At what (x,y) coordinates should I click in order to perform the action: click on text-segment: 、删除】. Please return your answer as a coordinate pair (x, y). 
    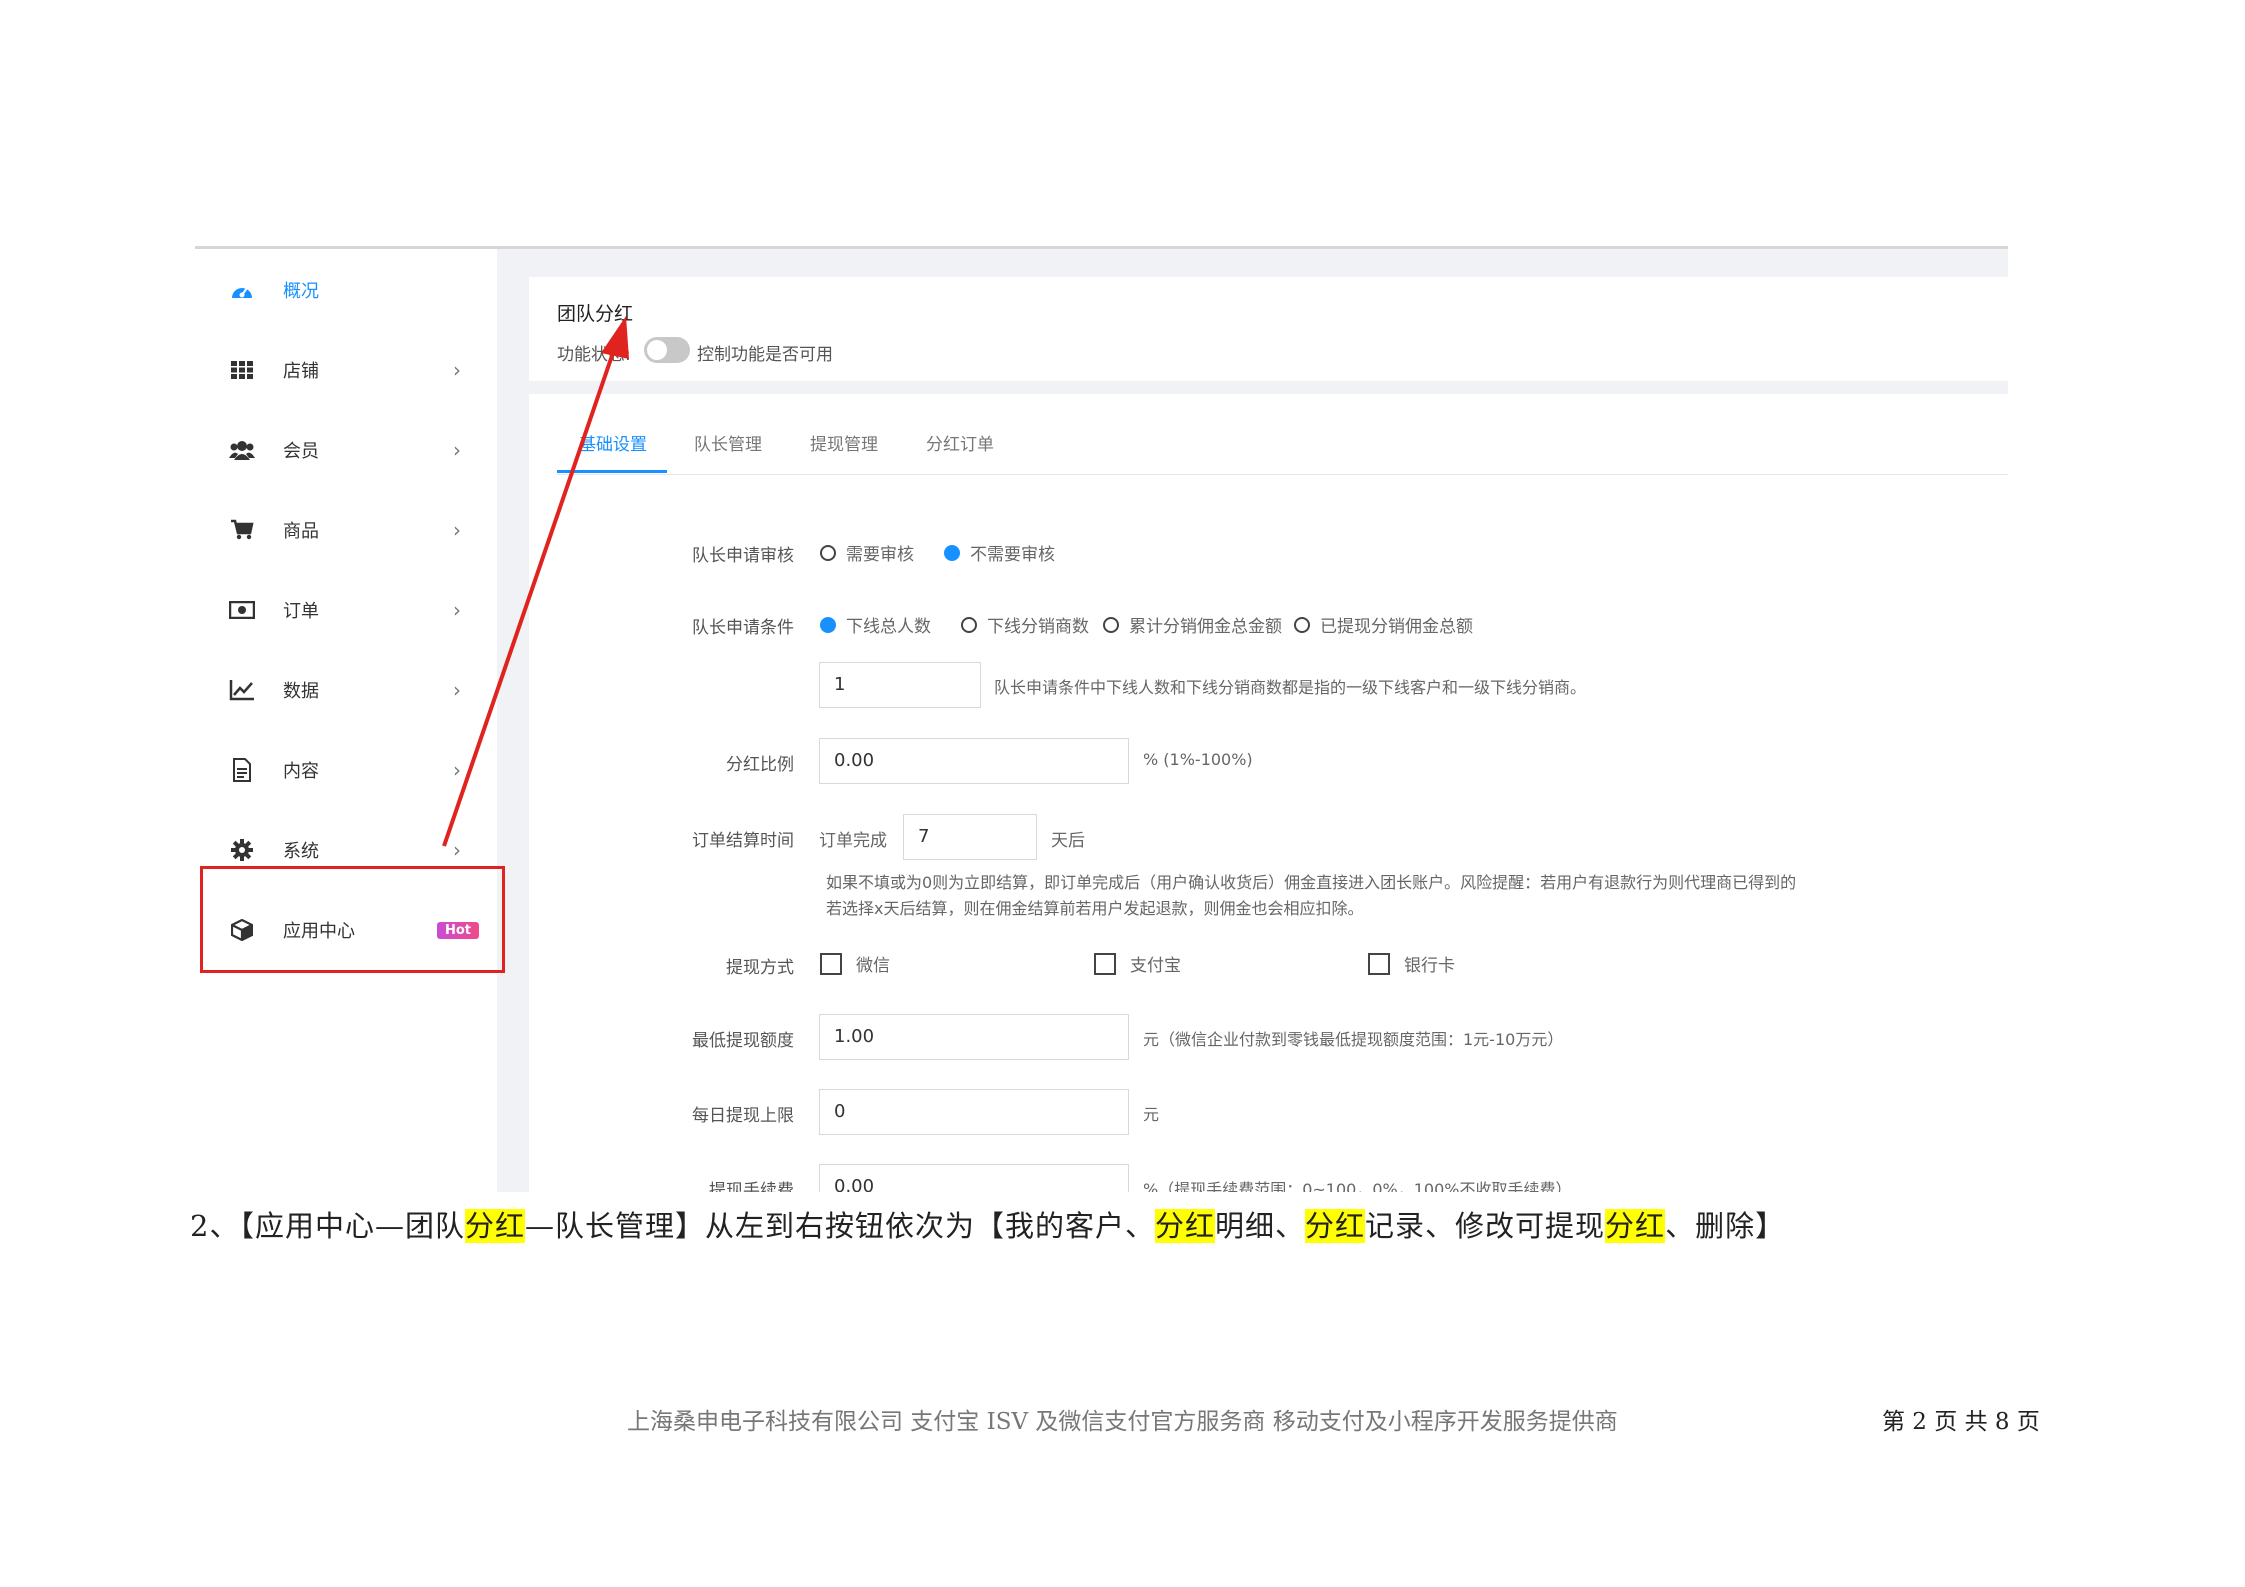
    Looking at the image, I should click on (1725, 1226).